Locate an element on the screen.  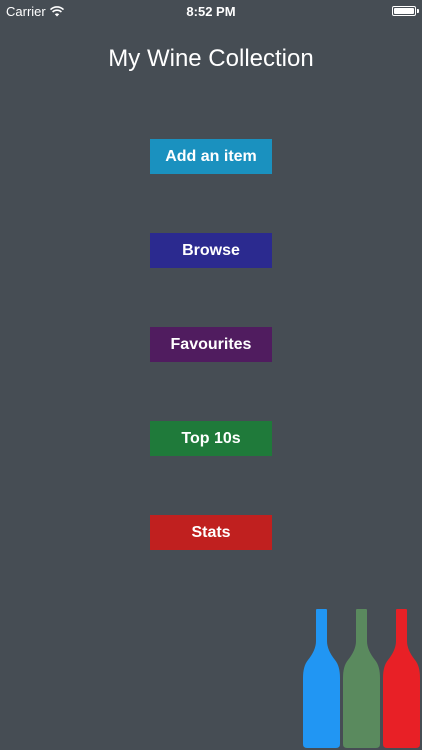
page-title: My Wine Collection is located at coordinates (211, 58).